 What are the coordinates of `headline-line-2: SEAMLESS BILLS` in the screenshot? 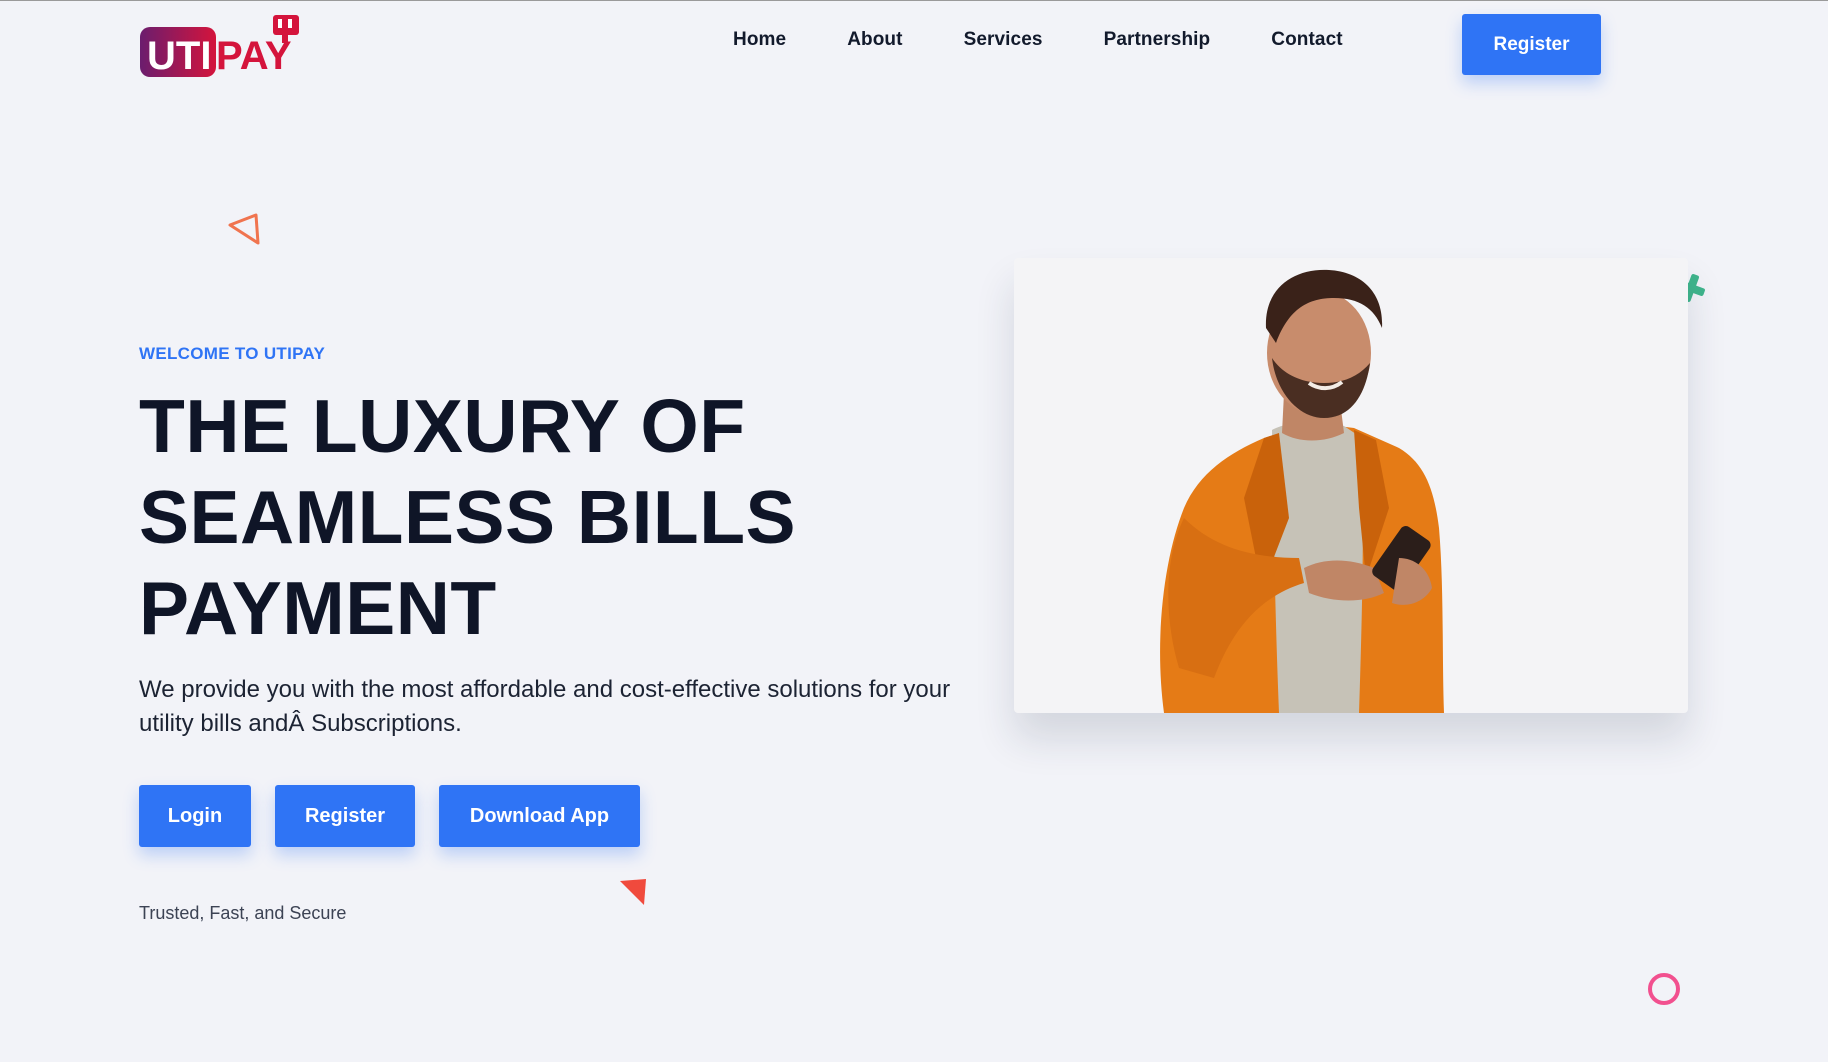 It's located at (468, 517).